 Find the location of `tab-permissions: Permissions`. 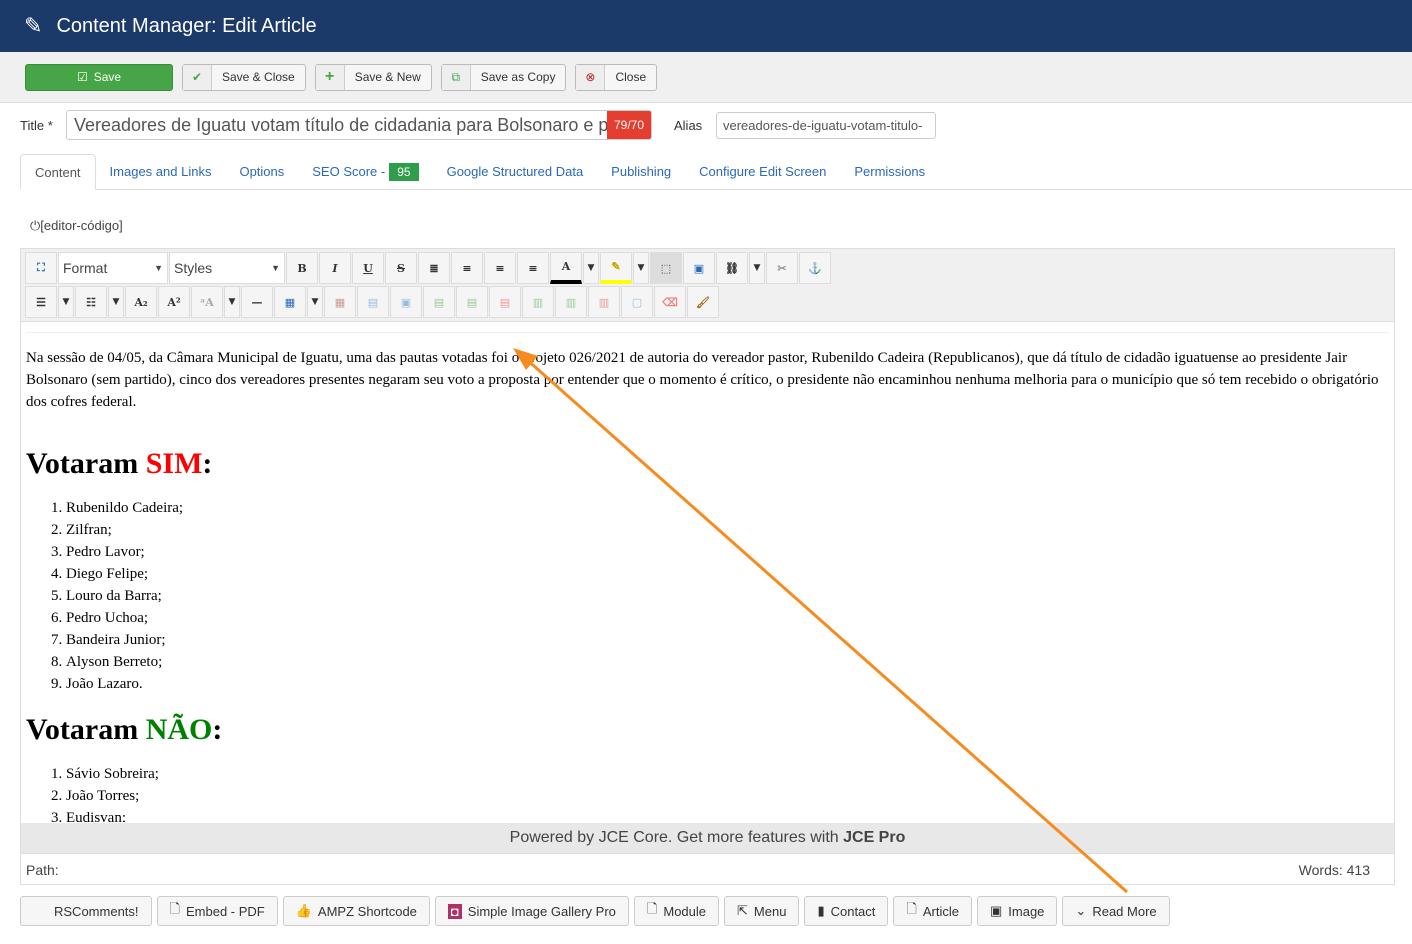

tab-permissions: Permissions is located at coordinates (889, 171).